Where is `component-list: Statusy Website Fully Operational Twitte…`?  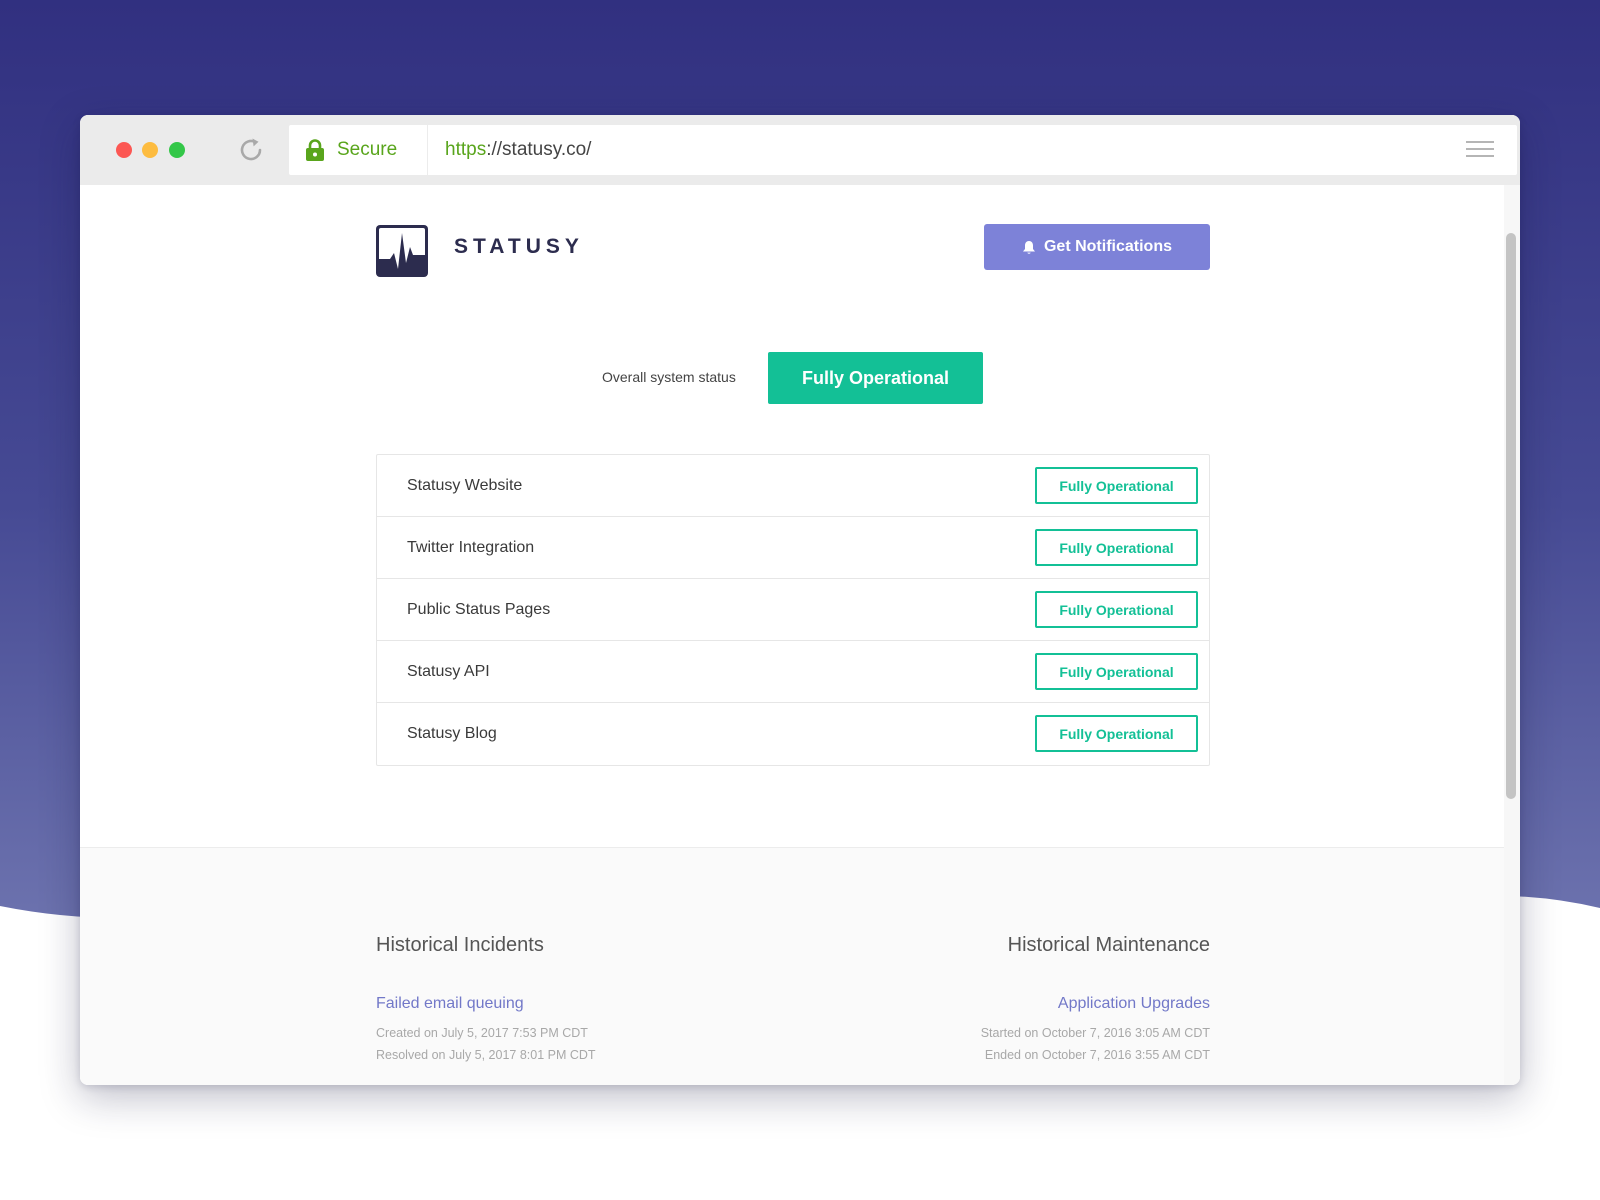
component-list: Statusy Website Fully Operational Twitte… is located at coordinates (793, 610).